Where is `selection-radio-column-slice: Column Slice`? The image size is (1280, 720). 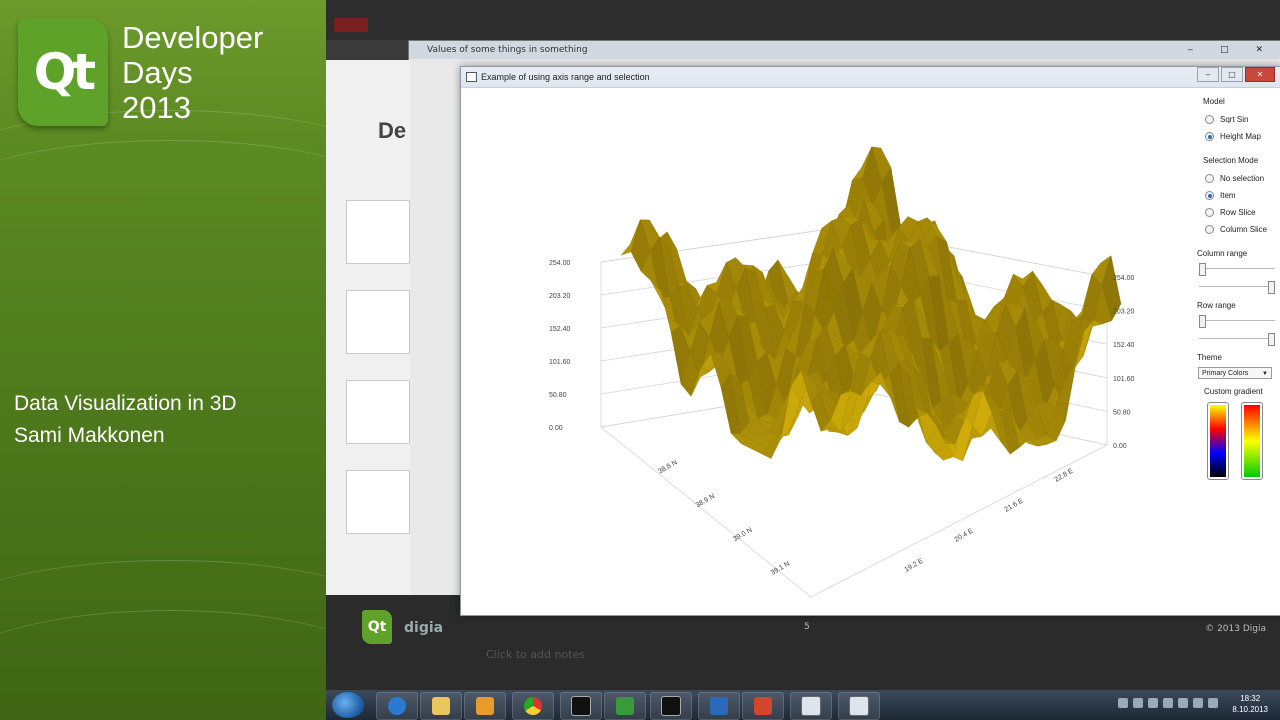 selection-radio-column-slice: Column Slice is located at coordinates (1236, 229).